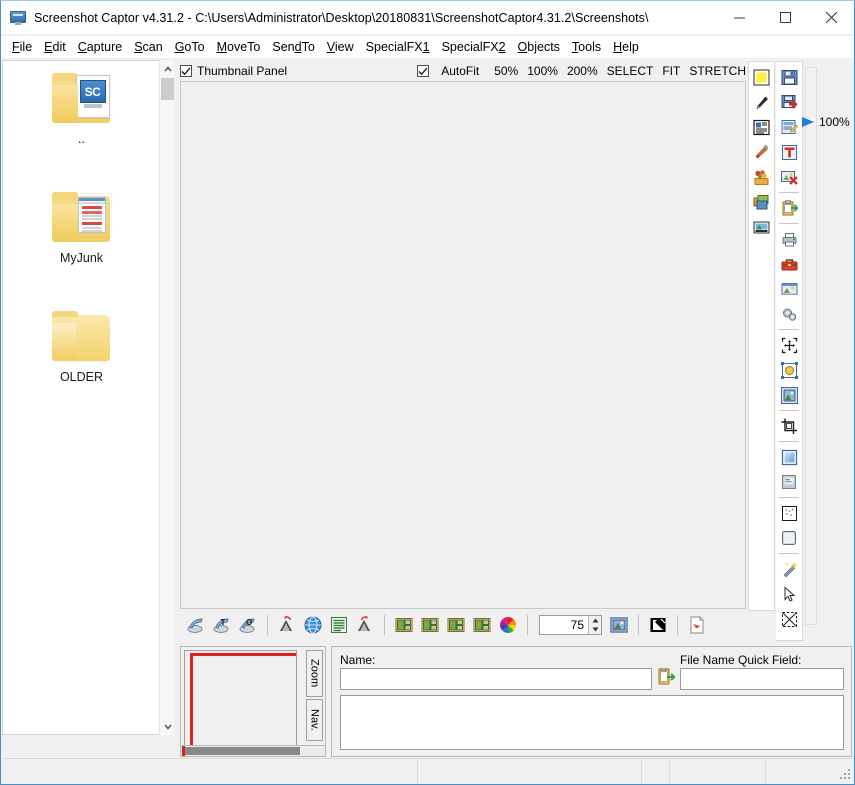  Describe the element at coordinates (196, 625) in the screenshot. I see `scan-image-icon` at that location.